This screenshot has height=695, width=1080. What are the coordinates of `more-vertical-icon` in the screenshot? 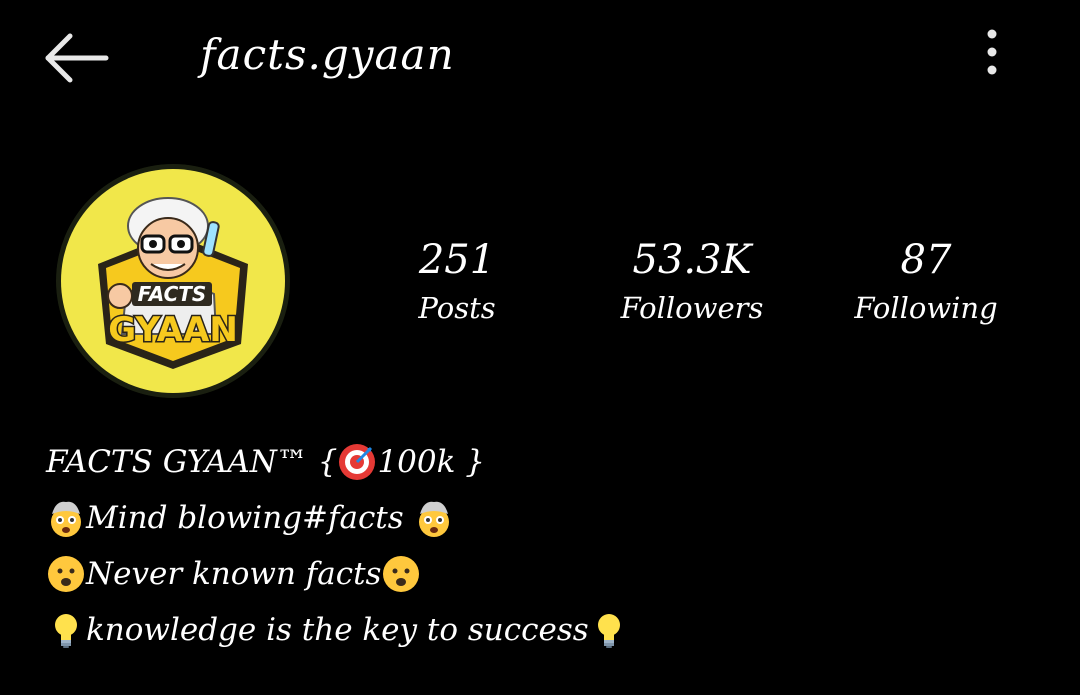 It's located at (992, 52).